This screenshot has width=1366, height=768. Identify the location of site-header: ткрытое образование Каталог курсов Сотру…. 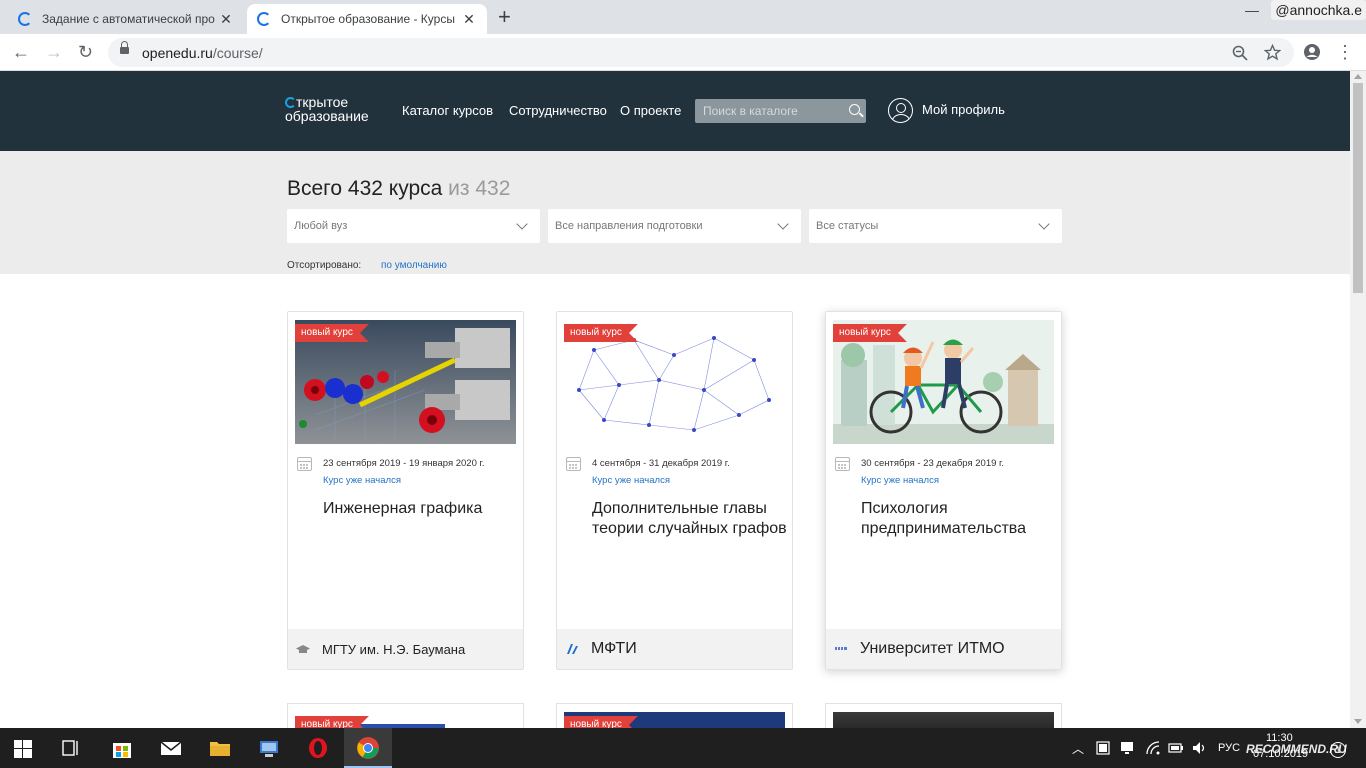
(675, 111).